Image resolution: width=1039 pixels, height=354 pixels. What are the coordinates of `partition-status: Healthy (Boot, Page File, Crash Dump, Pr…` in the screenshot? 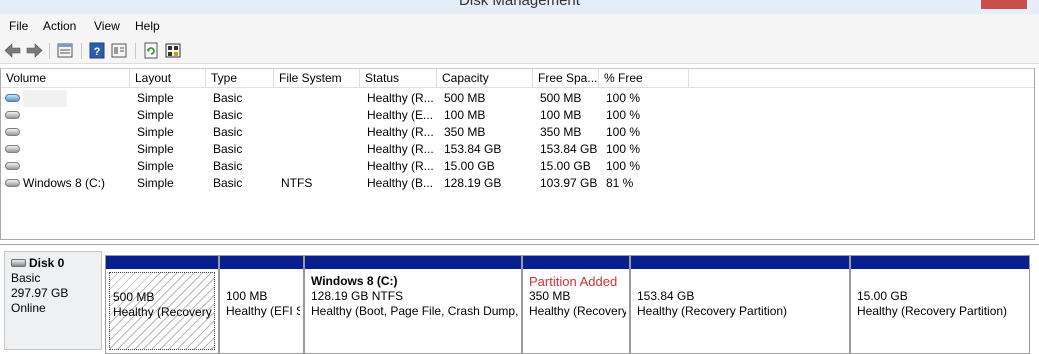 It's located at (414, 311).